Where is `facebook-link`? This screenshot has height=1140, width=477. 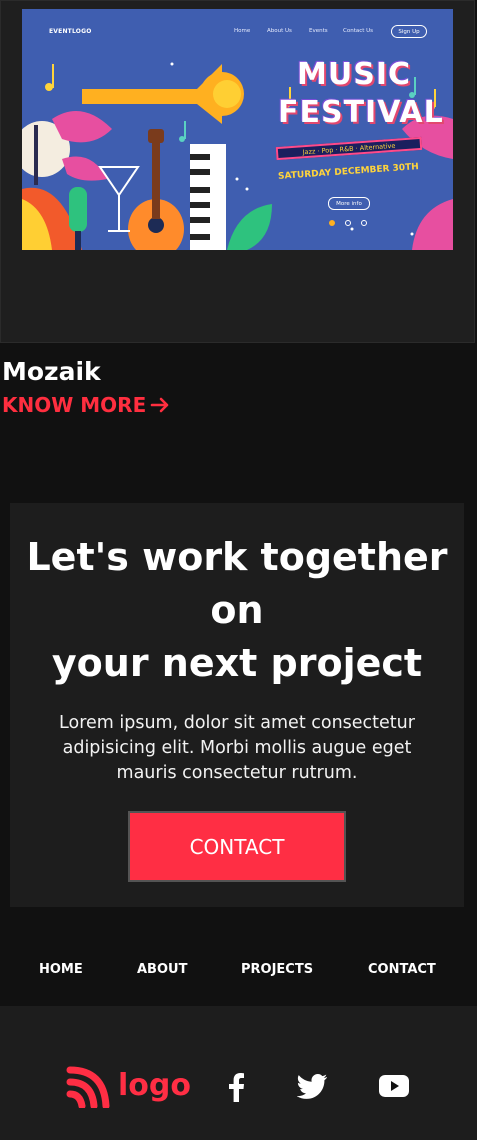 facebook-link is located at coordinates (236, 1089).